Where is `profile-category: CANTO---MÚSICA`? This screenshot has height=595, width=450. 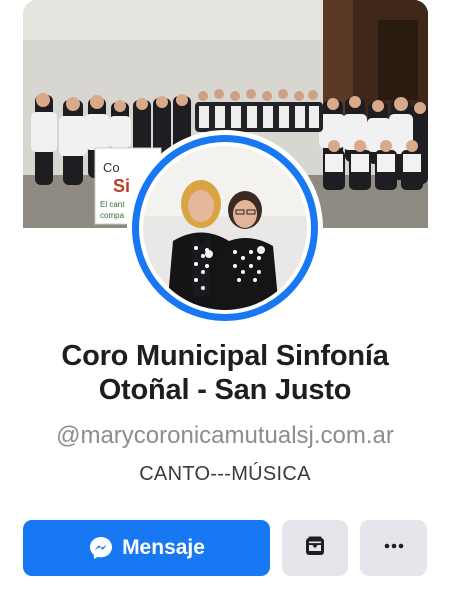
profile-category: CANTO---MÚSICA is located at coordinates (225, 474).